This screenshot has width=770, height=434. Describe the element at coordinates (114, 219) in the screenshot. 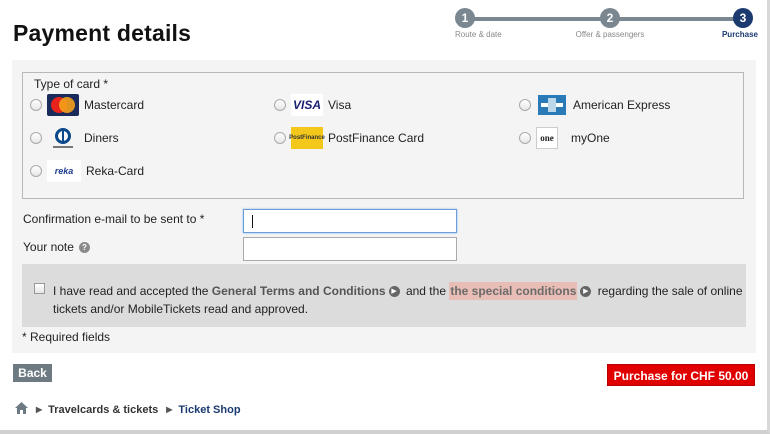

I see `email-label: Confirmation e-mail to be sent to *` at that location.